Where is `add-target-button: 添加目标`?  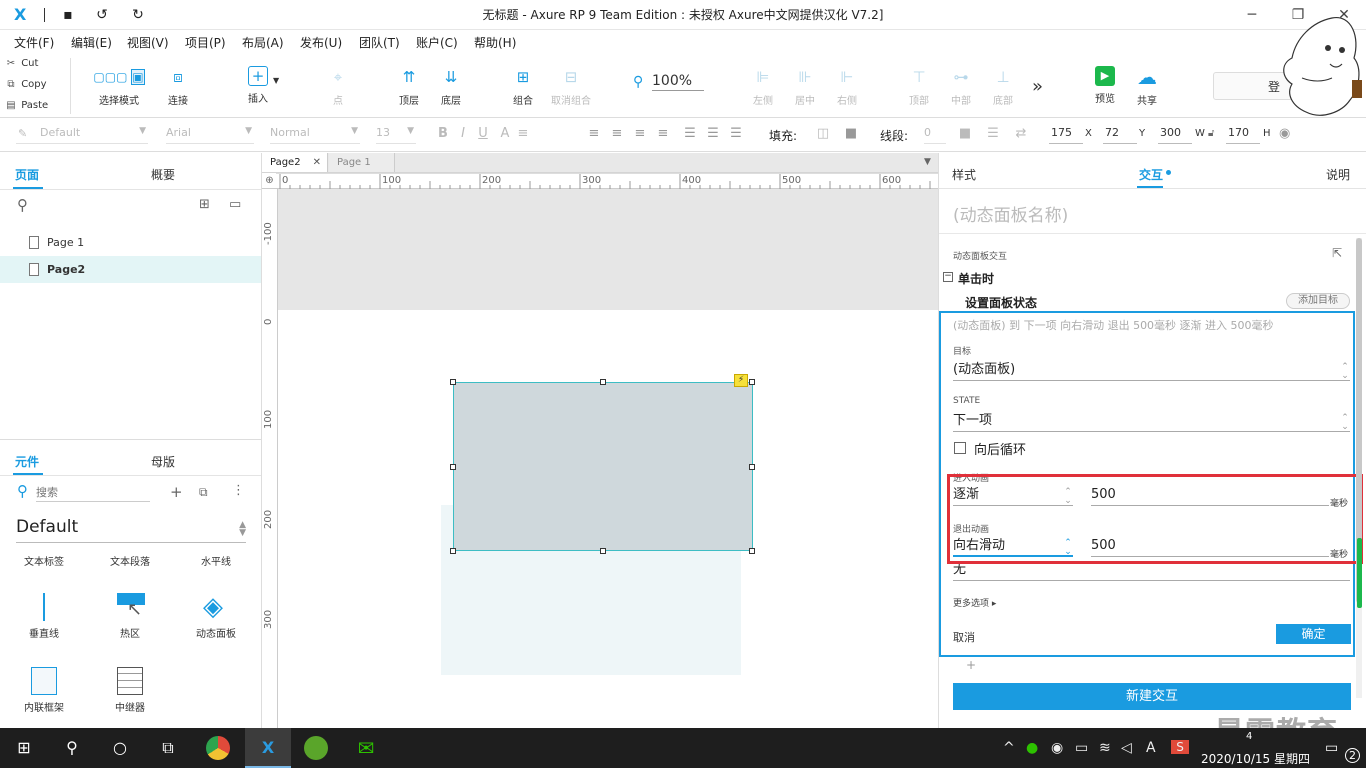
add-target-button: 添加目标 is located at coordinates (1318, 301).